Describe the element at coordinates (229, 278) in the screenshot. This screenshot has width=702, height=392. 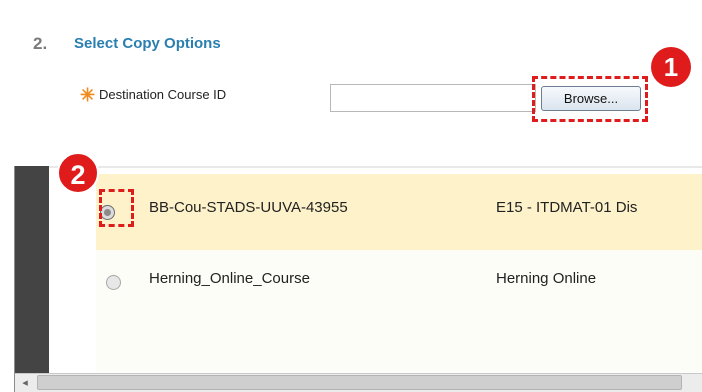
I see `course-id-cell: Herning_Online_Course` at that location.